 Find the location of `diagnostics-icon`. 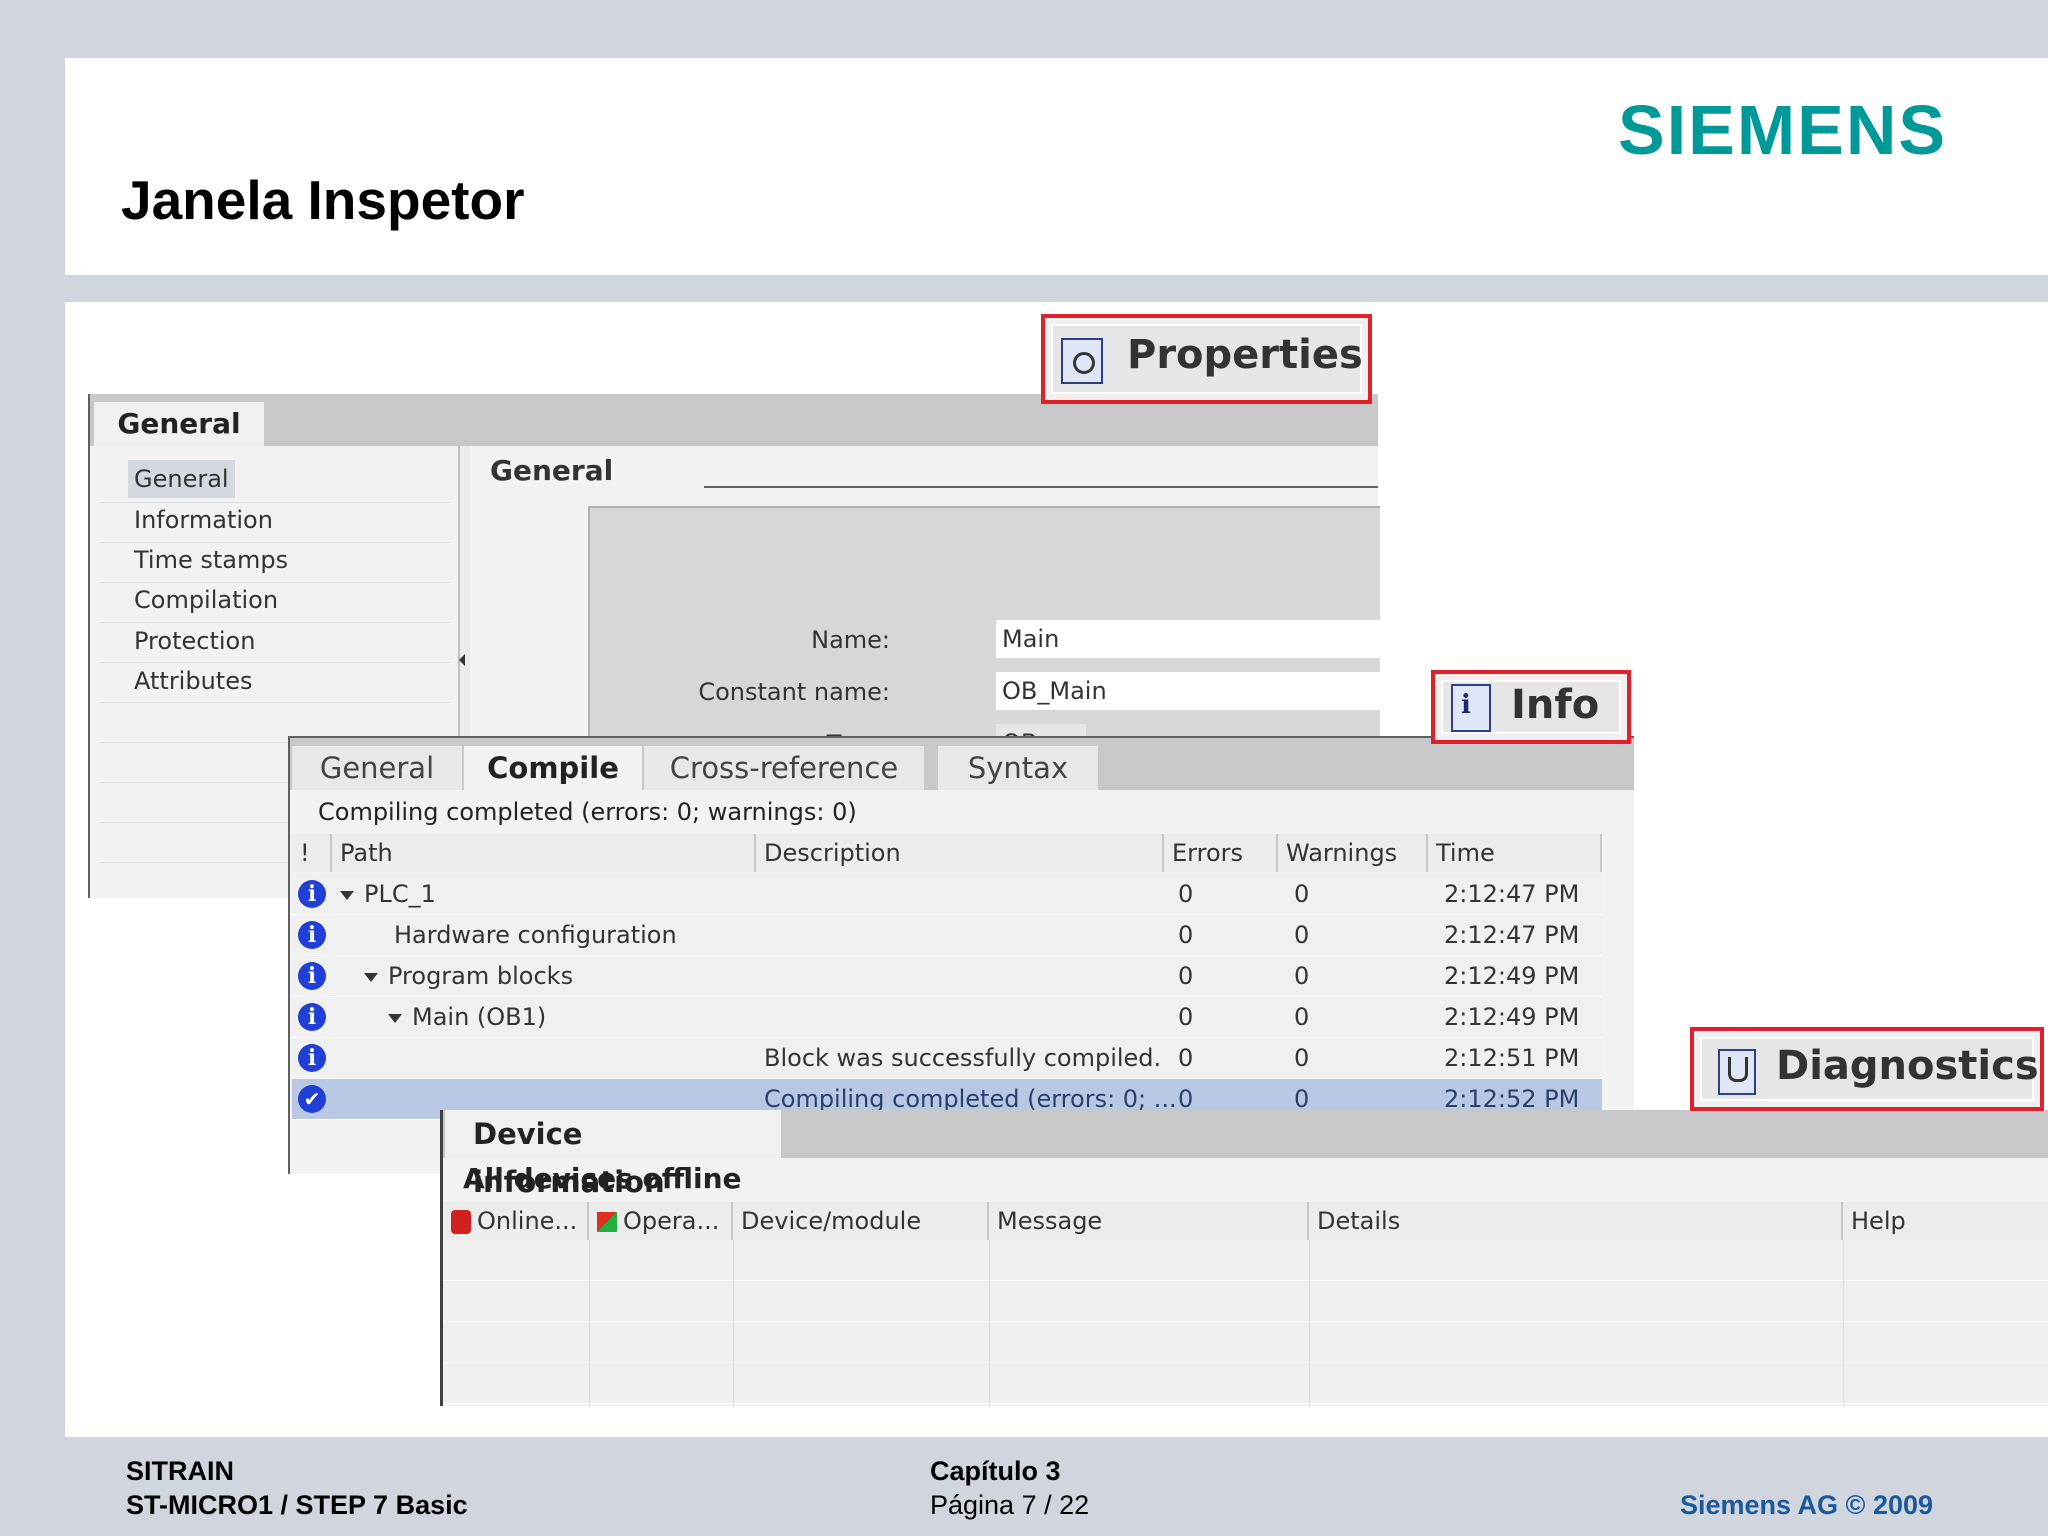

diagnostics-icon is located at coordinates (1737, 1072).